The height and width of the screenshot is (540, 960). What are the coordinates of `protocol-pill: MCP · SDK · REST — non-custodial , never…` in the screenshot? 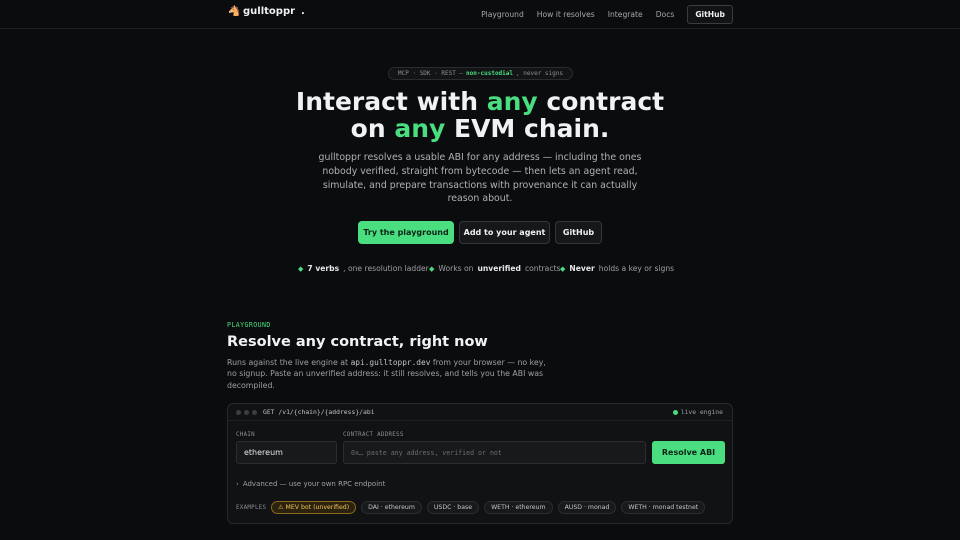 It's located at (480, 73).